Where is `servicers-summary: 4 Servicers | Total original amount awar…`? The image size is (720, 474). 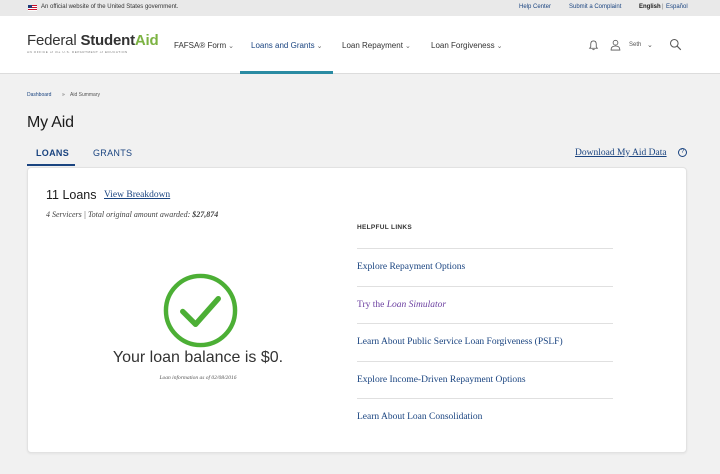
servicers-summary: 4 Servicers | Total original amount awar… is located at coordinates (132, 214).